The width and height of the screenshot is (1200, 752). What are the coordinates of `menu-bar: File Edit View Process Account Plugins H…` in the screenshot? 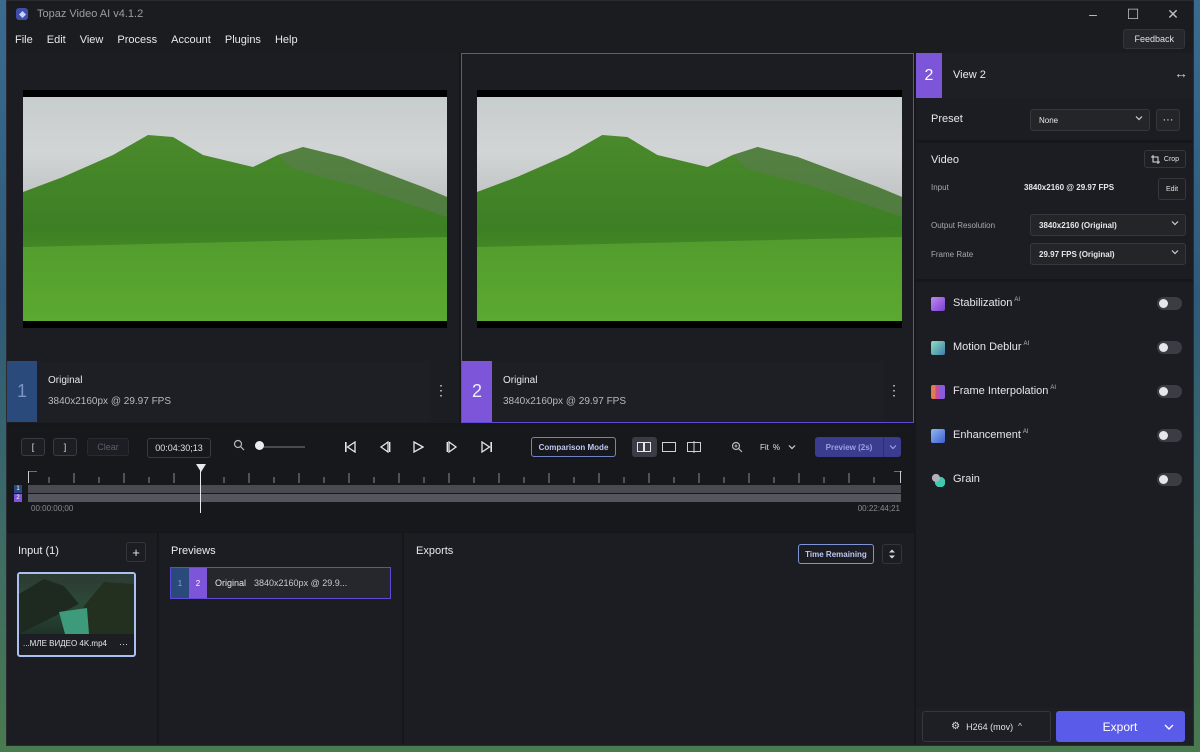 It's located at (600, 40).